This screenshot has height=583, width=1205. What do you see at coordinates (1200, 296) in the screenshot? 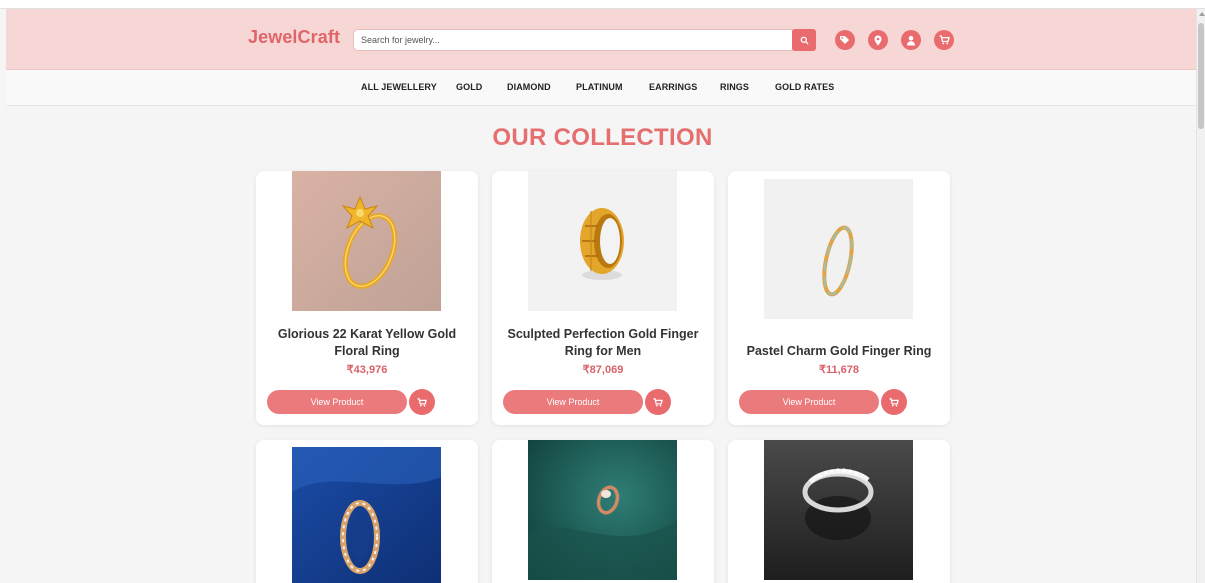
I see `page-scrollbar` at bounding box center [1200, 296].